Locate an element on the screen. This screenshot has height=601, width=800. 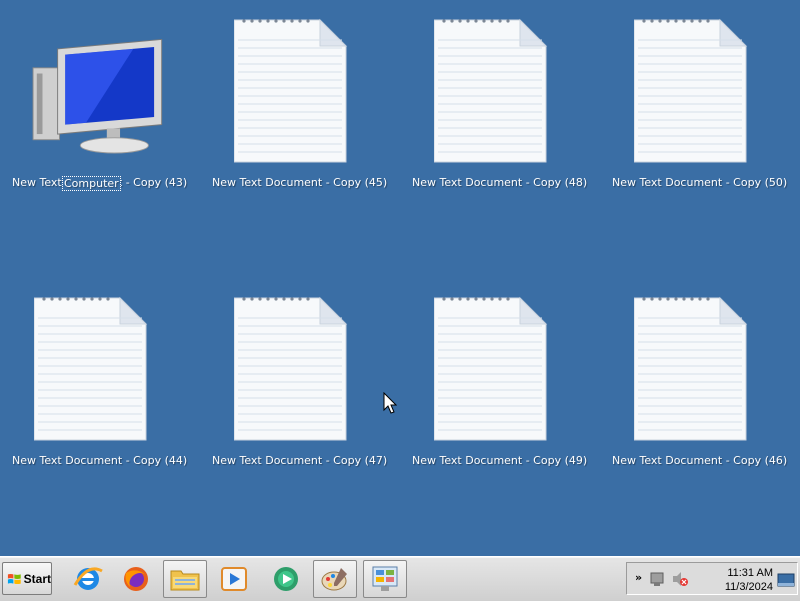
paint-icon is located at coordinates (334, 579).